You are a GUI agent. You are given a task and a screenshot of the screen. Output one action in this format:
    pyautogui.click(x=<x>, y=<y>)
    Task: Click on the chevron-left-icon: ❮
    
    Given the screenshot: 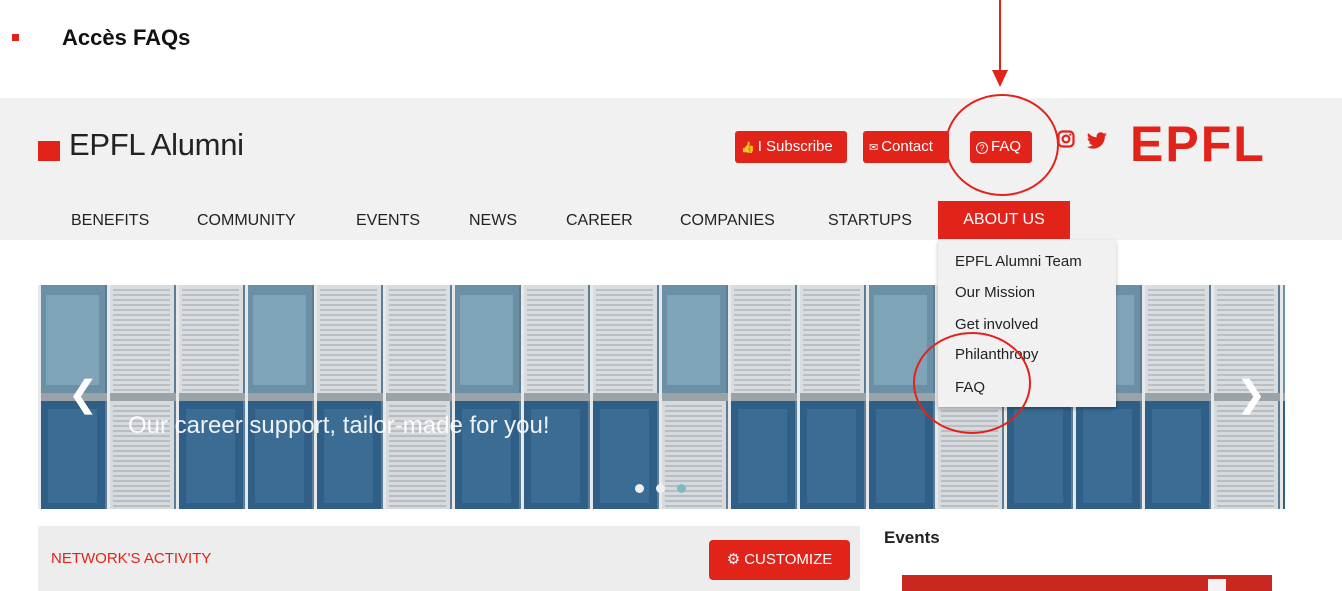 What is the action you would take?
    pyautogui.click(x=83, y=394)
    